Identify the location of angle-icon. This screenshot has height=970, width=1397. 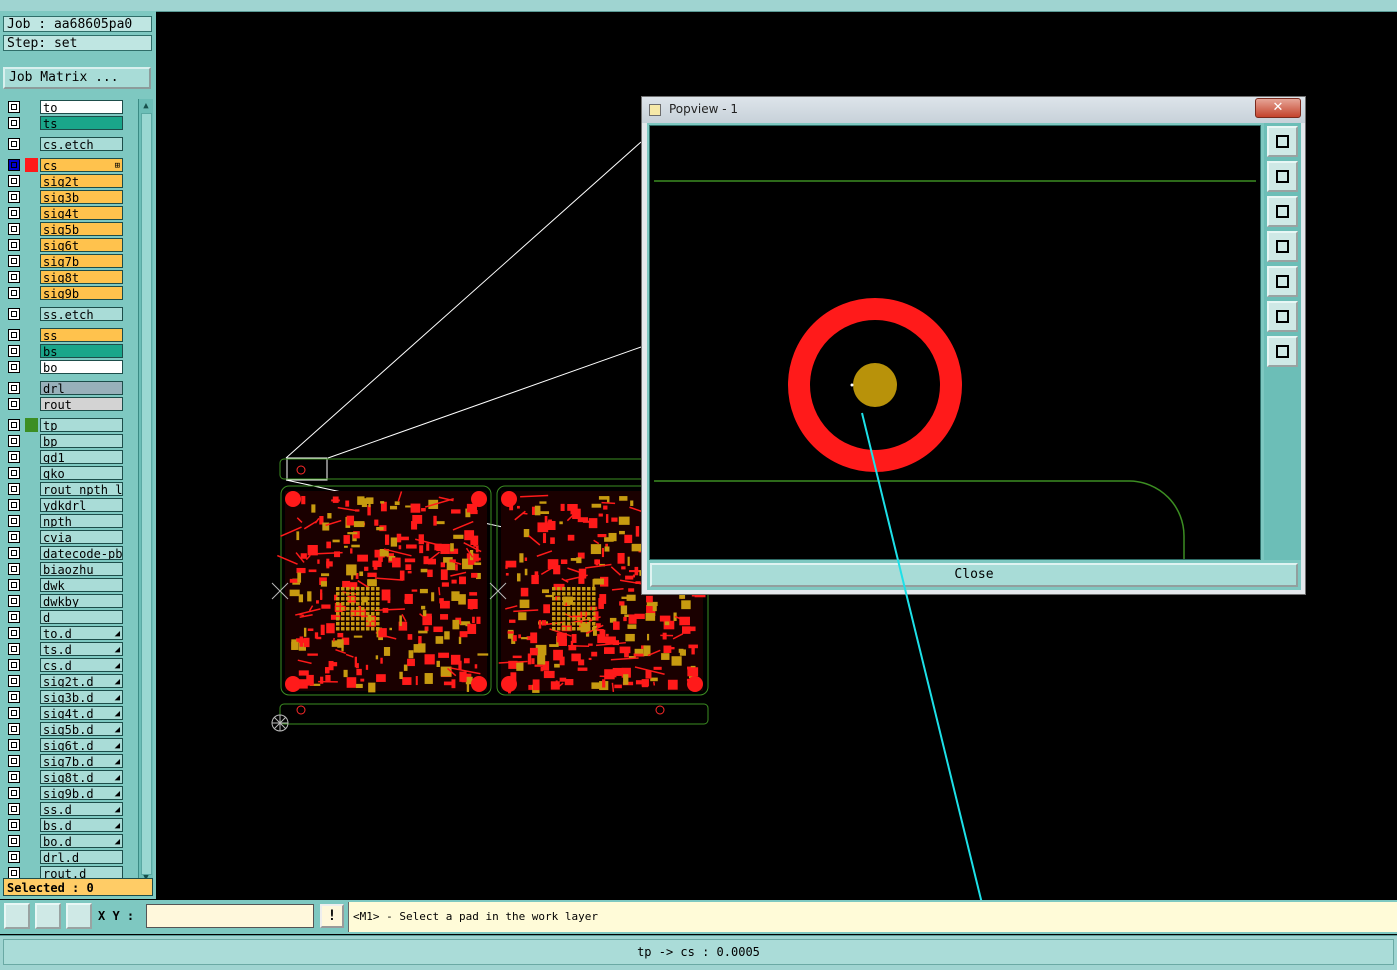
(48, 916).